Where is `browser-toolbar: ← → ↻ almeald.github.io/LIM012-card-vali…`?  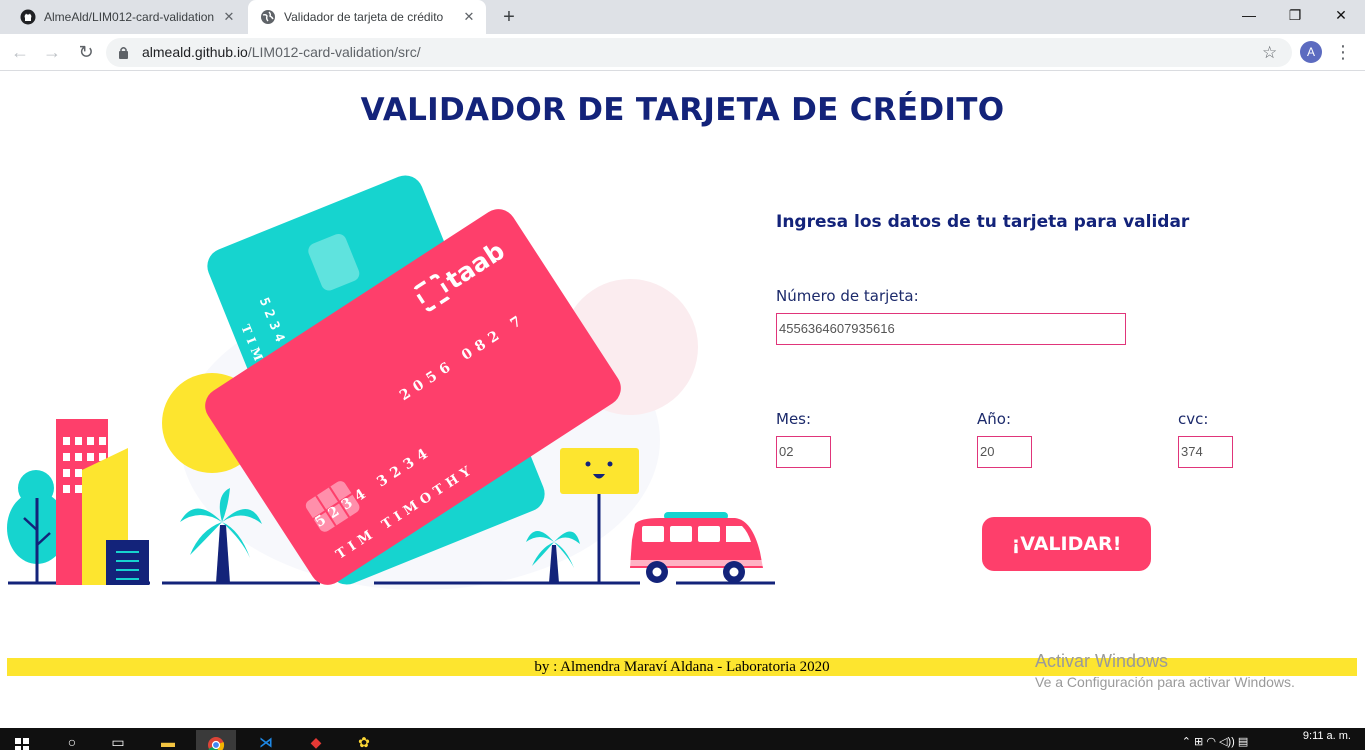 browser-toolbar: ← → ↻ almeald.github.io/LIM012-card-vali… is located at coordinates (682, 52).